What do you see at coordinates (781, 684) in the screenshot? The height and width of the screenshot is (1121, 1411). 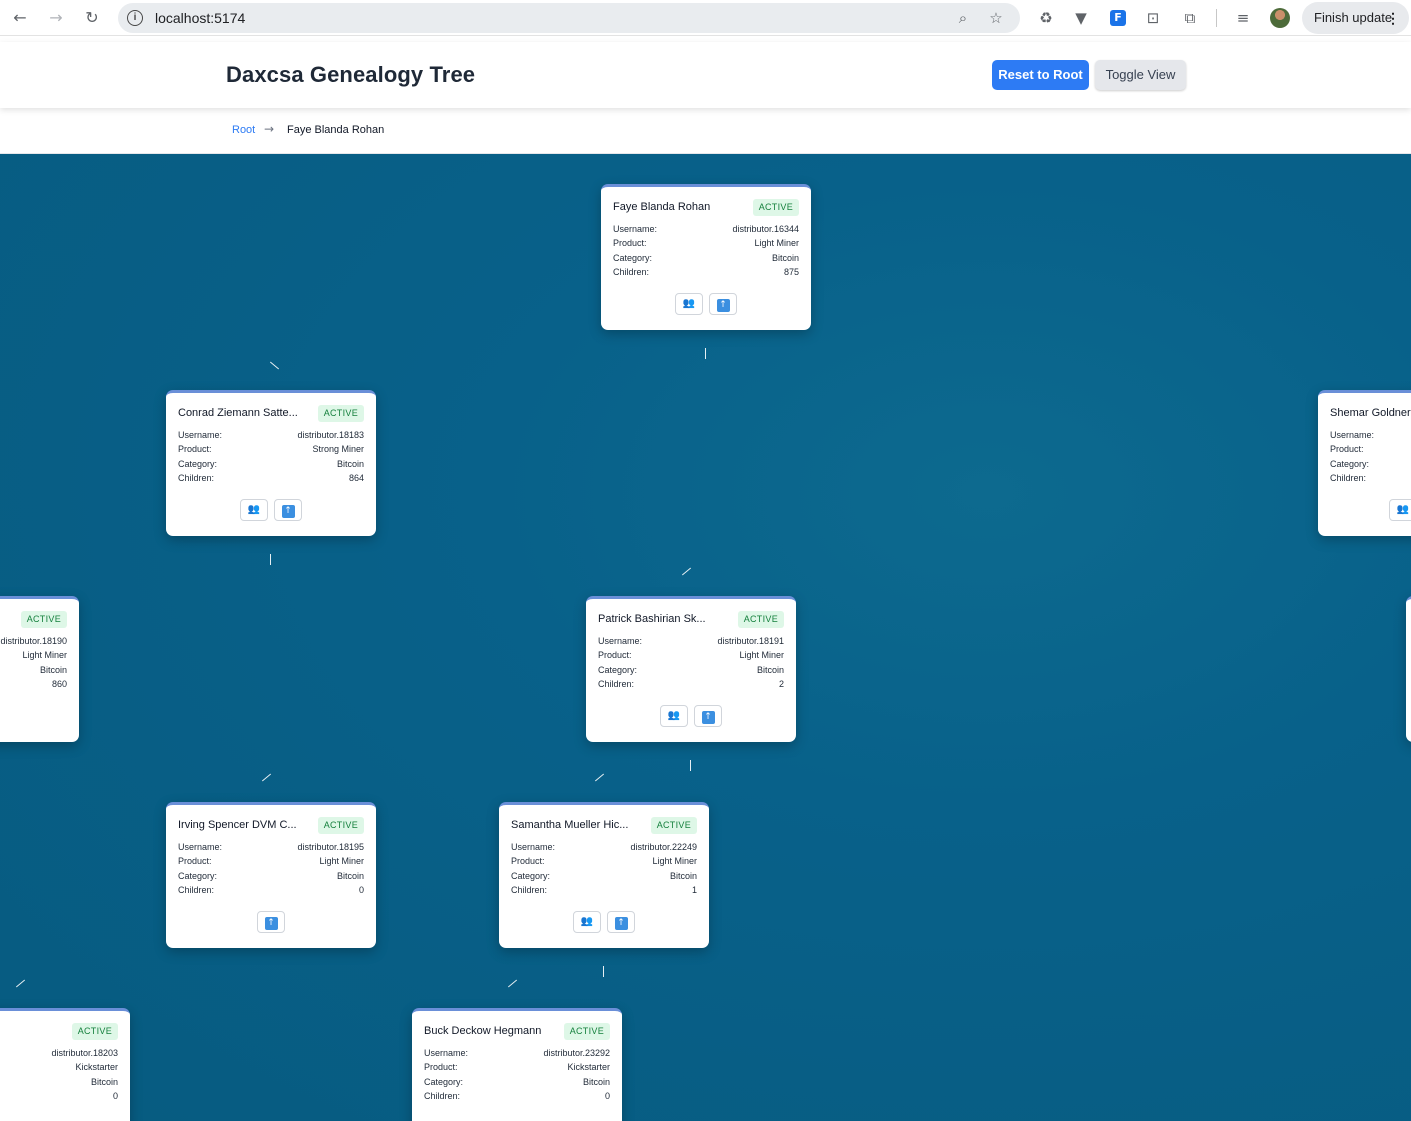 I see `children-value: 2` at bounding box center [781, 684].